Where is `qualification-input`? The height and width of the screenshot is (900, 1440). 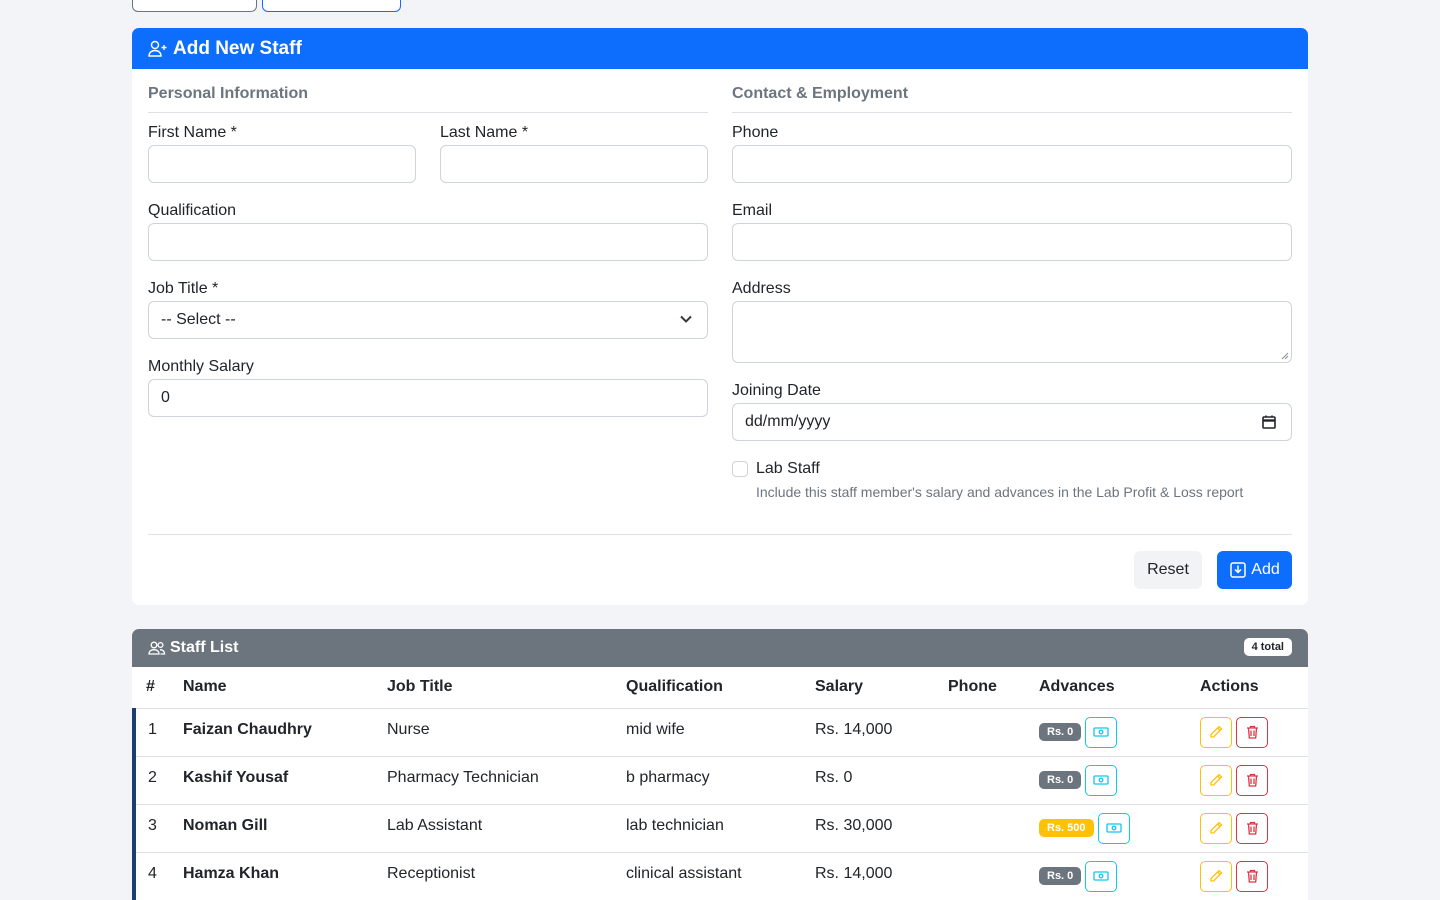
qualification-input is located at coordinates (428, 242).